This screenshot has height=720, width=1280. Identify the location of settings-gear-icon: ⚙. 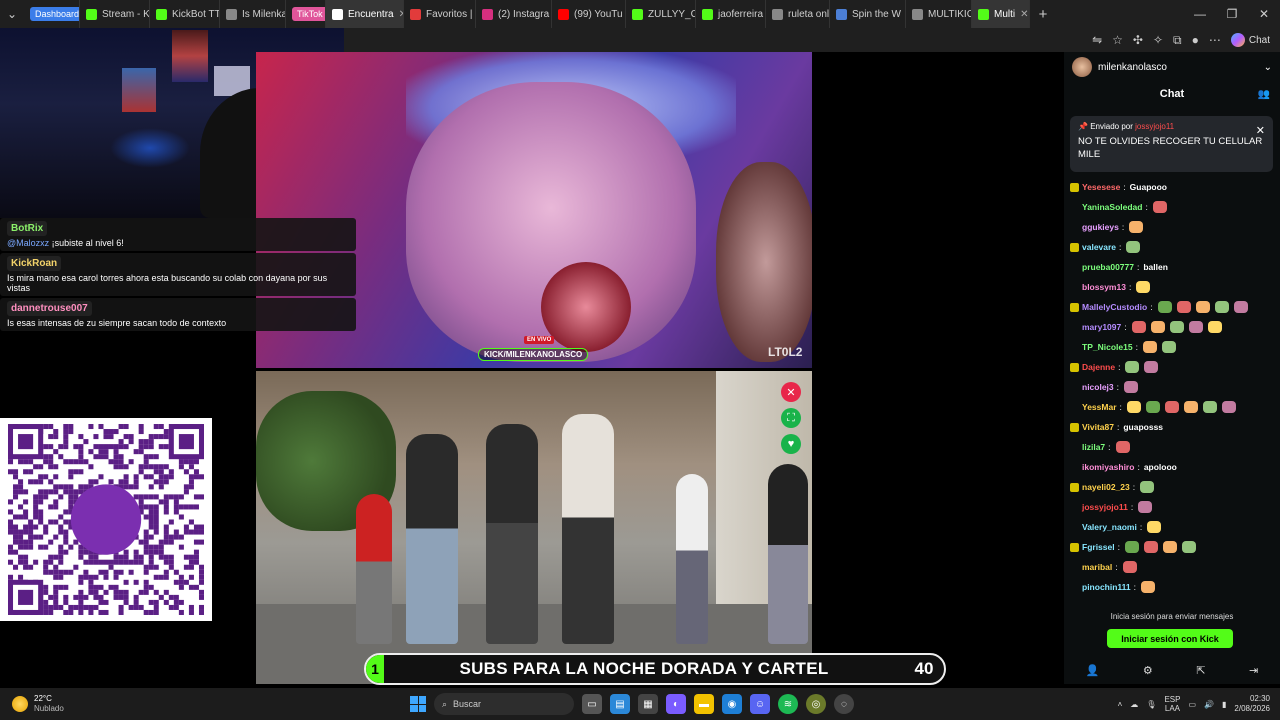
(1148, 670).